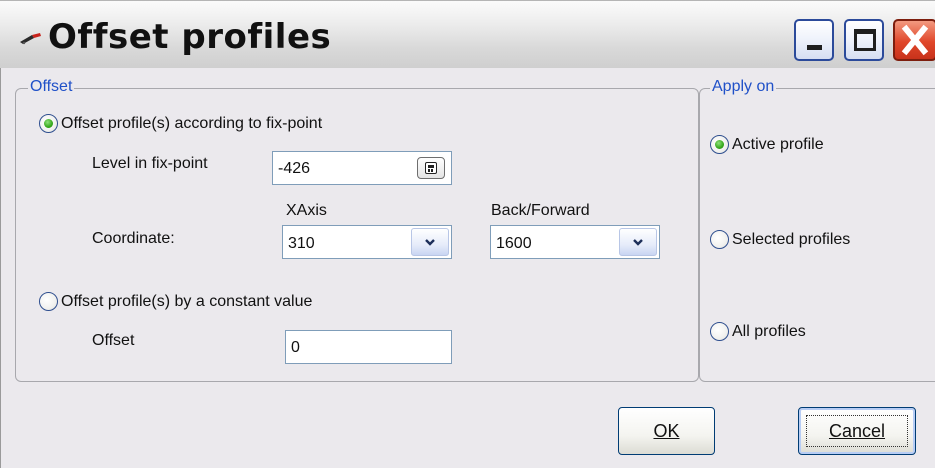  What do you see at coordinates (190, 37) in the screenshot?
I see `window-title: Offset profiles` at bounding box center [190, 37].